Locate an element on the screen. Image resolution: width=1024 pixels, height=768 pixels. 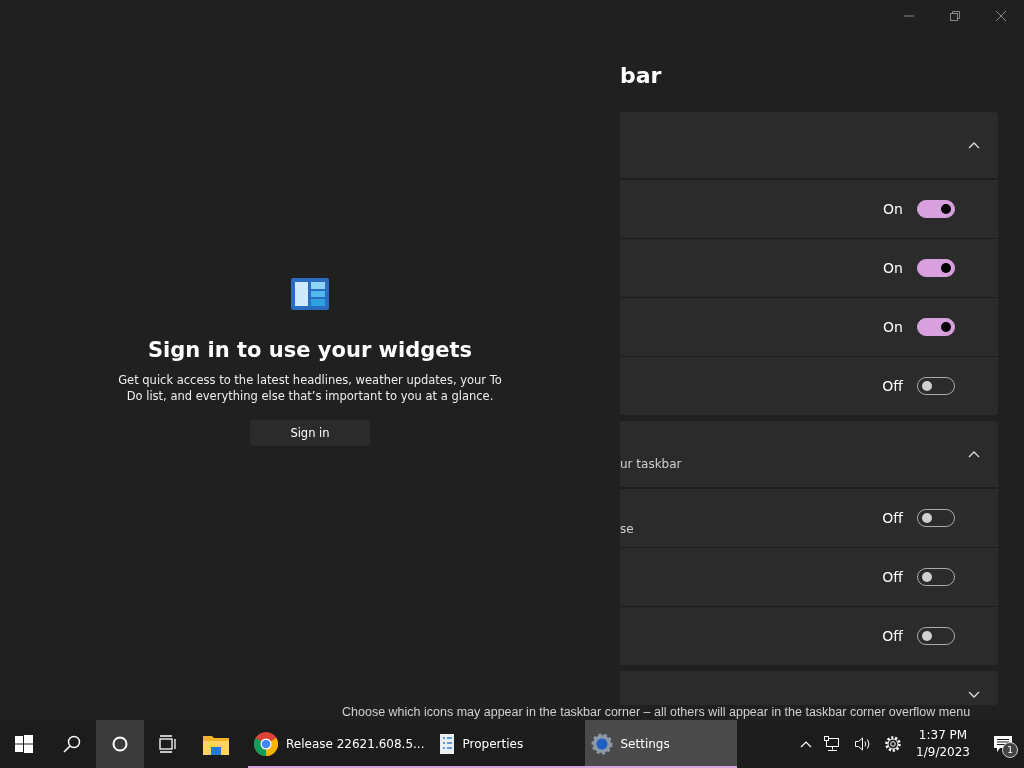
notification-count-badge: 1 is located at coordinates (1010, 750).